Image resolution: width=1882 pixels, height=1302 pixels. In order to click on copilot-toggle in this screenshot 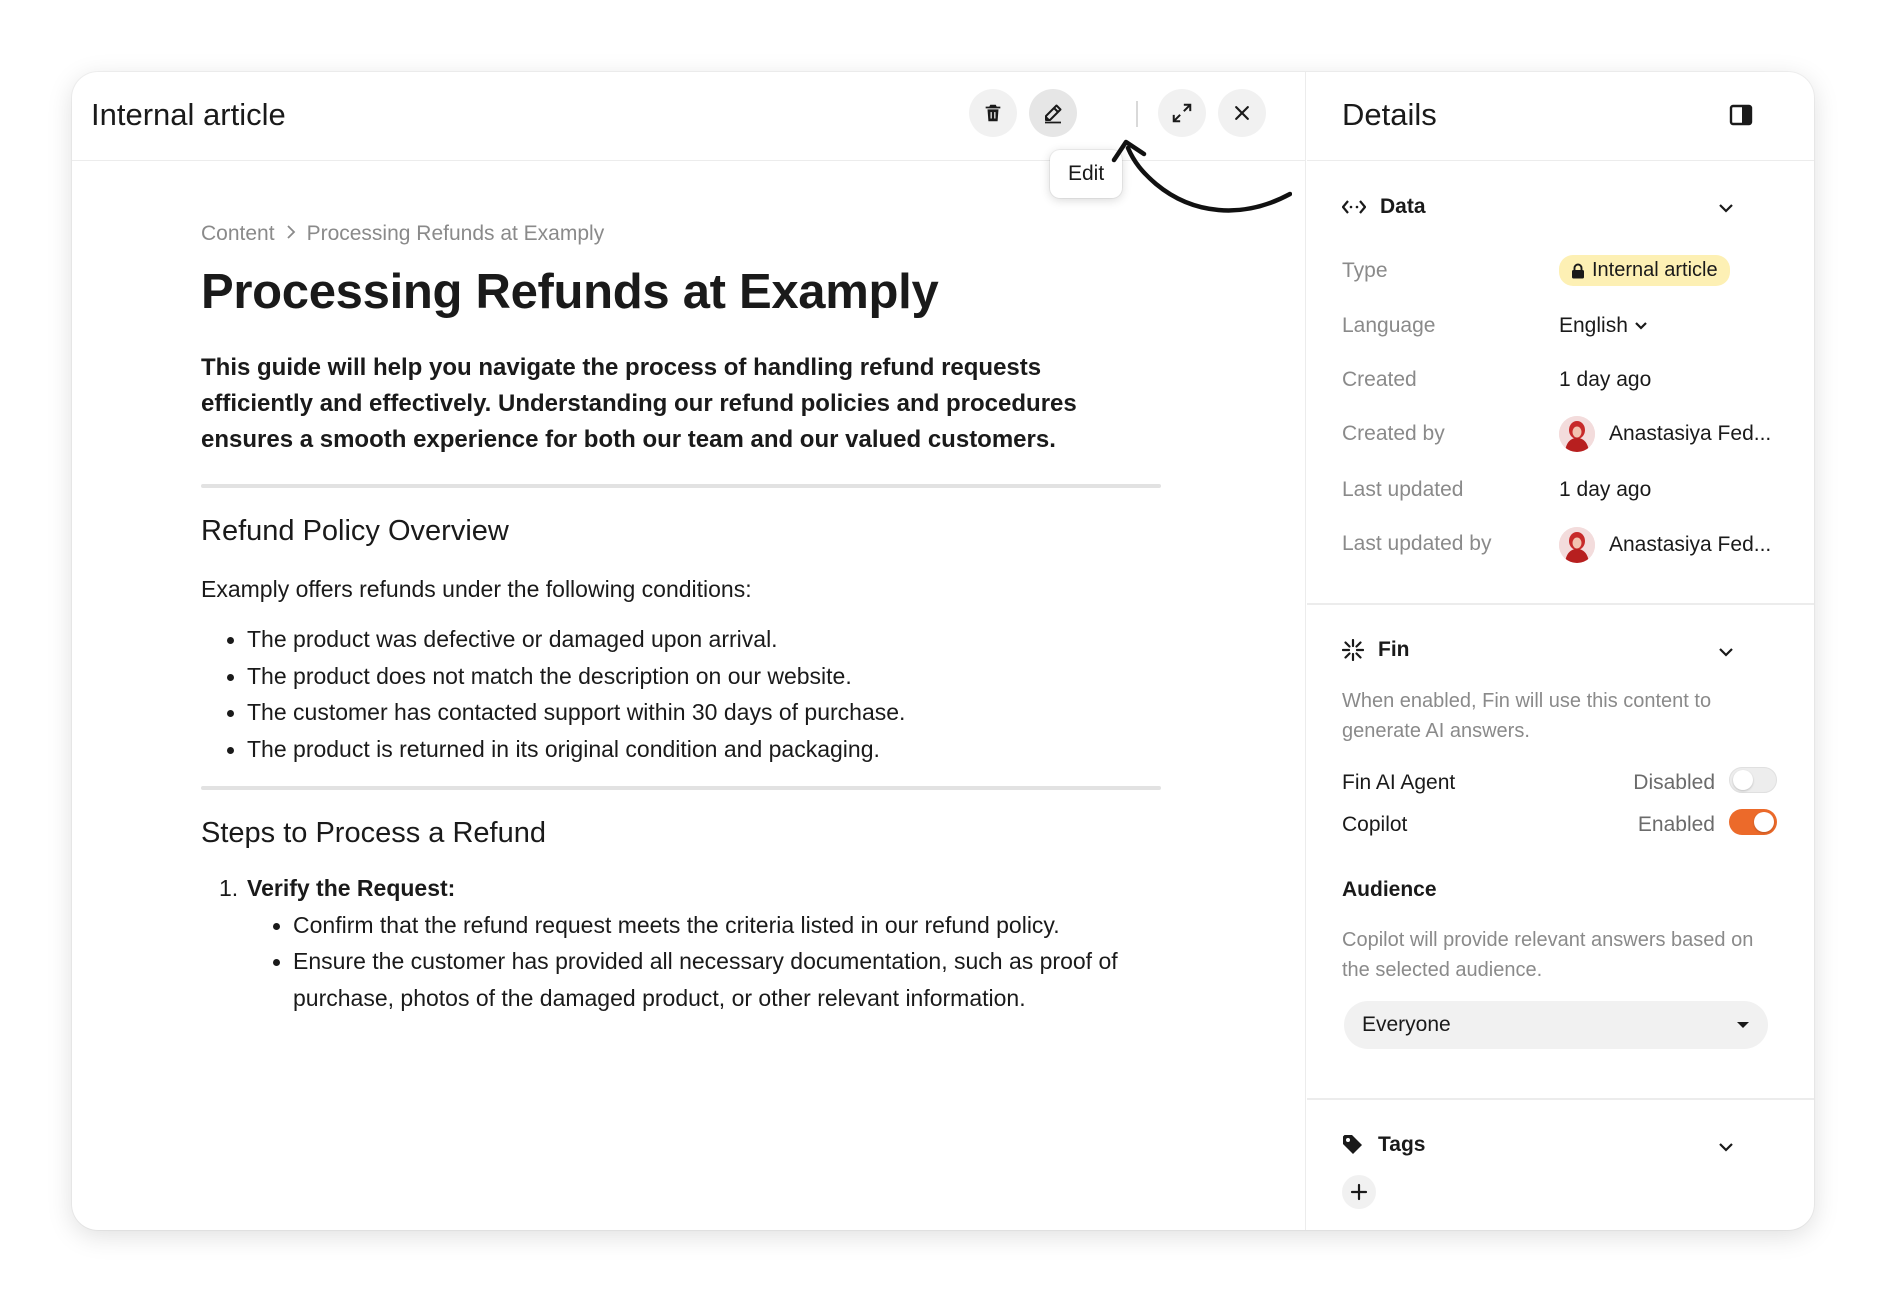, I will do `click(1753, 822)`.